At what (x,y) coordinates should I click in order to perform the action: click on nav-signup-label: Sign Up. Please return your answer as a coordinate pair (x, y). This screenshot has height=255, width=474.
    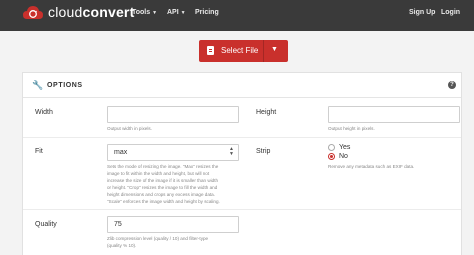
    Looking at the image, I should click on (422, 12).